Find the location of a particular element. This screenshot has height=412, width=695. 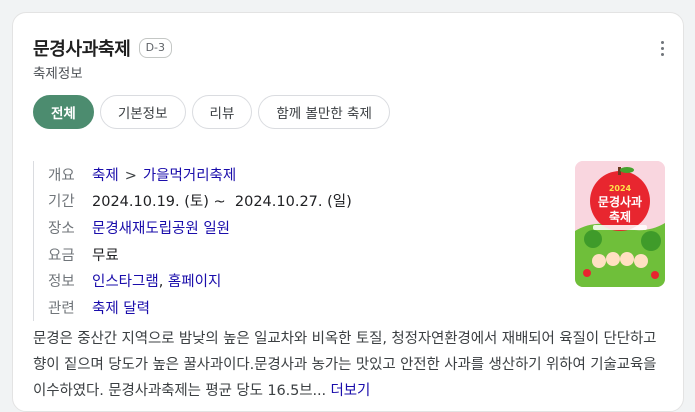

festival-calendar-link: 축제 달력 is located at coordinates (121, 307).